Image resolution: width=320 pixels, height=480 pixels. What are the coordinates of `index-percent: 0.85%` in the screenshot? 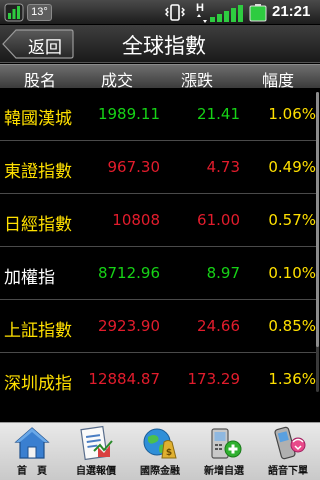 It's located at (292, 326).